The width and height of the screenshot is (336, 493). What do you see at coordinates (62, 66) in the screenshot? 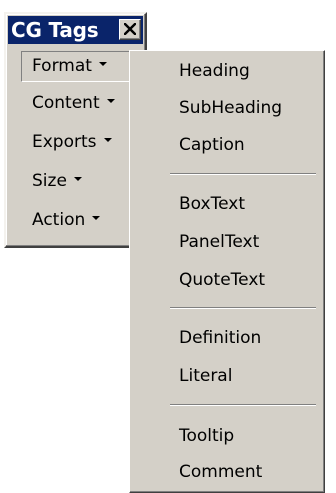
I see `toolbar-item-label: Format` at bounding box center [62, 66].